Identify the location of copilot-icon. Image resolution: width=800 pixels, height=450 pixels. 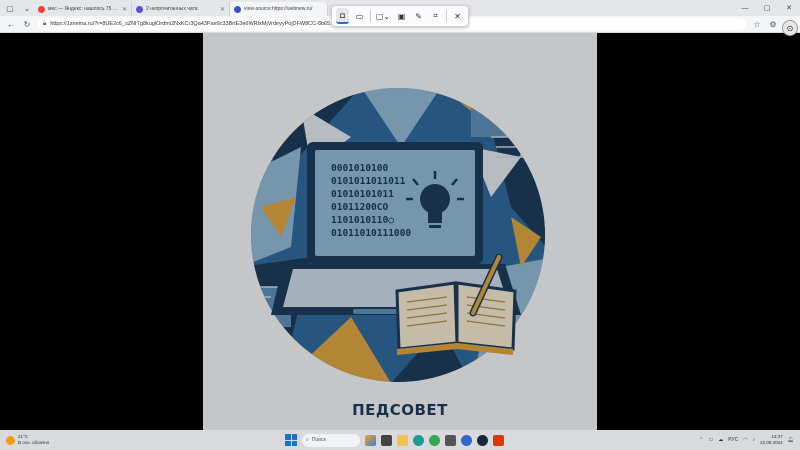
(370, 440).